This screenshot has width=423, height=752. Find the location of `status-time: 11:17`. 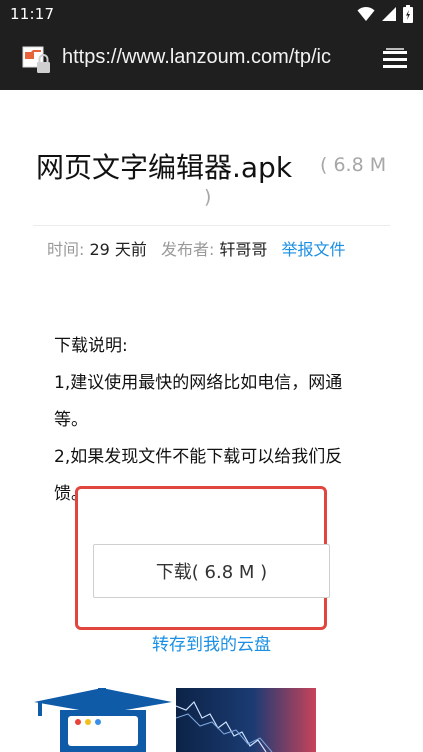

status-time: 11:17 is located at coordinates (32, 14).